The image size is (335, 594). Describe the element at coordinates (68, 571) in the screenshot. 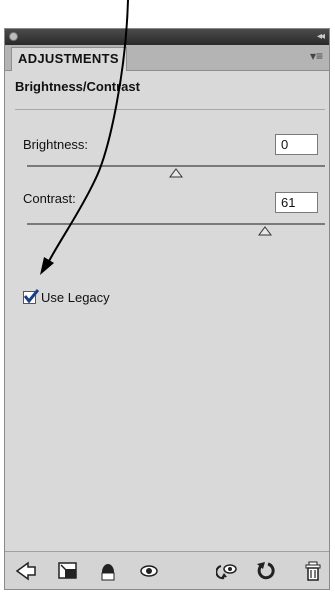

I see `expanded-view-icon` at that location.